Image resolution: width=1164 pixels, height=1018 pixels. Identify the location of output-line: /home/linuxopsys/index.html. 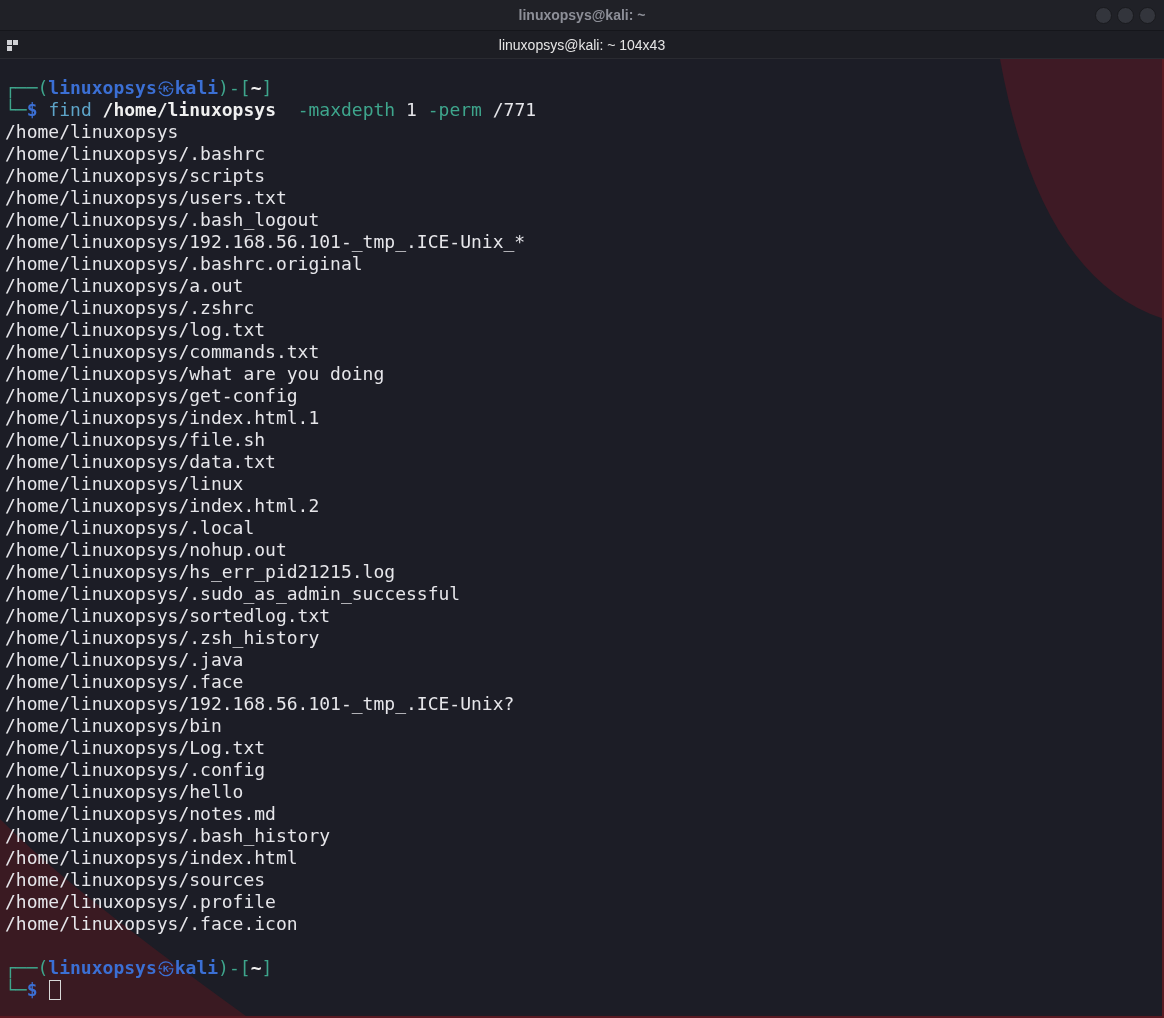
(151, 857).